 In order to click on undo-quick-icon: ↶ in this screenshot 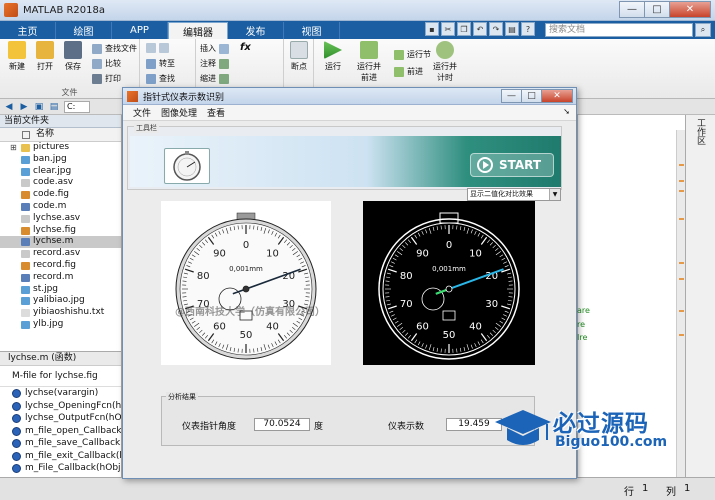, I will do `click(480, 29)`.